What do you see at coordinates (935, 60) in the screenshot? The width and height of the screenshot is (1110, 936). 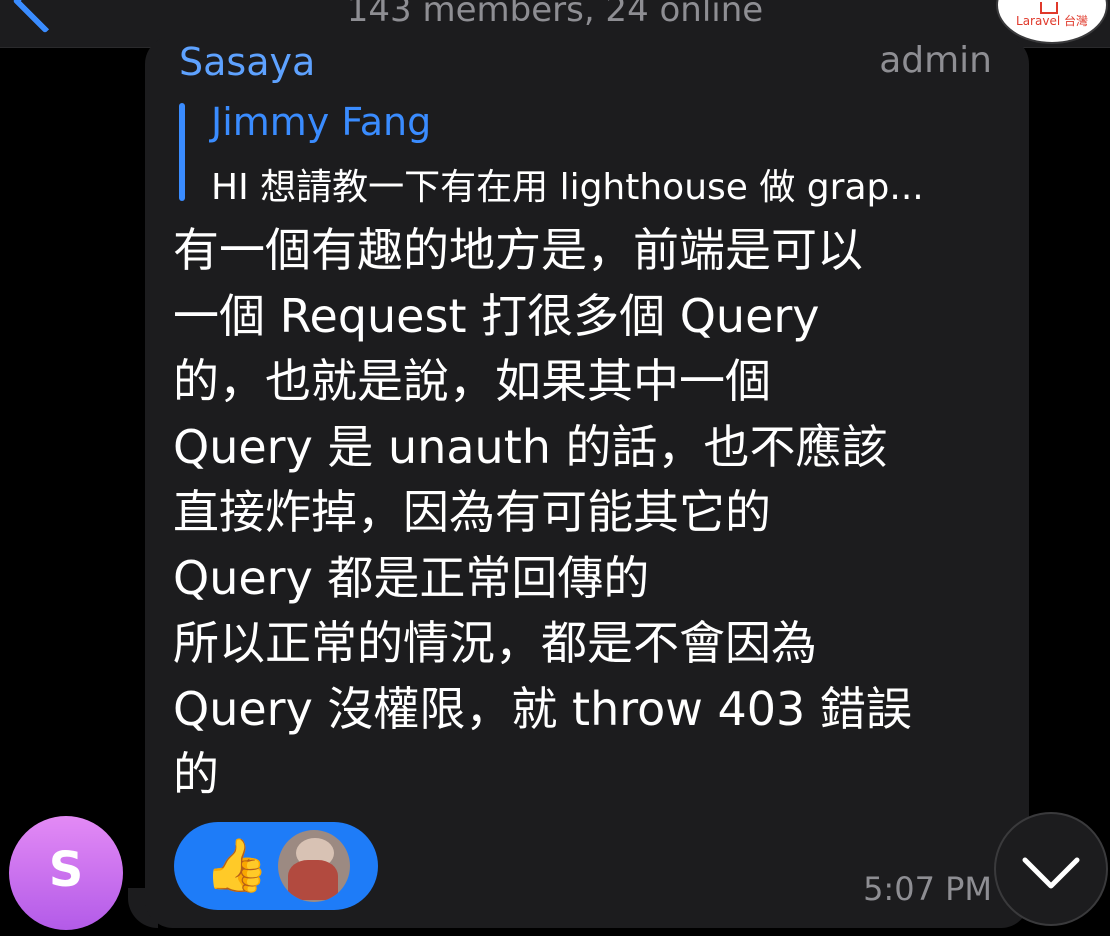 I see `sender-role-badge: admin` at bounding box center [935, 60].